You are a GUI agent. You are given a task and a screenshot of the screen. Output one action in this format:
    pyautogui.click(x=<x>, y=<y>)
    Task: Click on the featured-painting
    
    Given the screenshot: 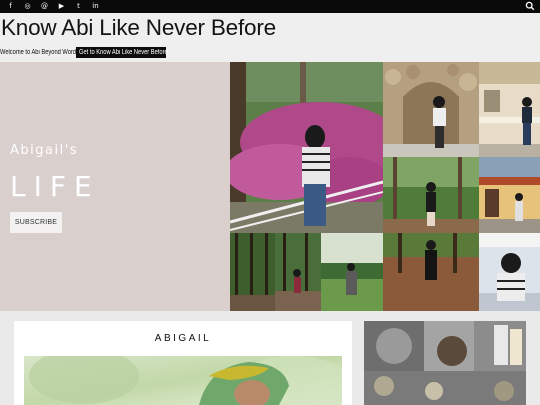 What is the action you would take?
    pyautogui.click(x=183, y=380)
    